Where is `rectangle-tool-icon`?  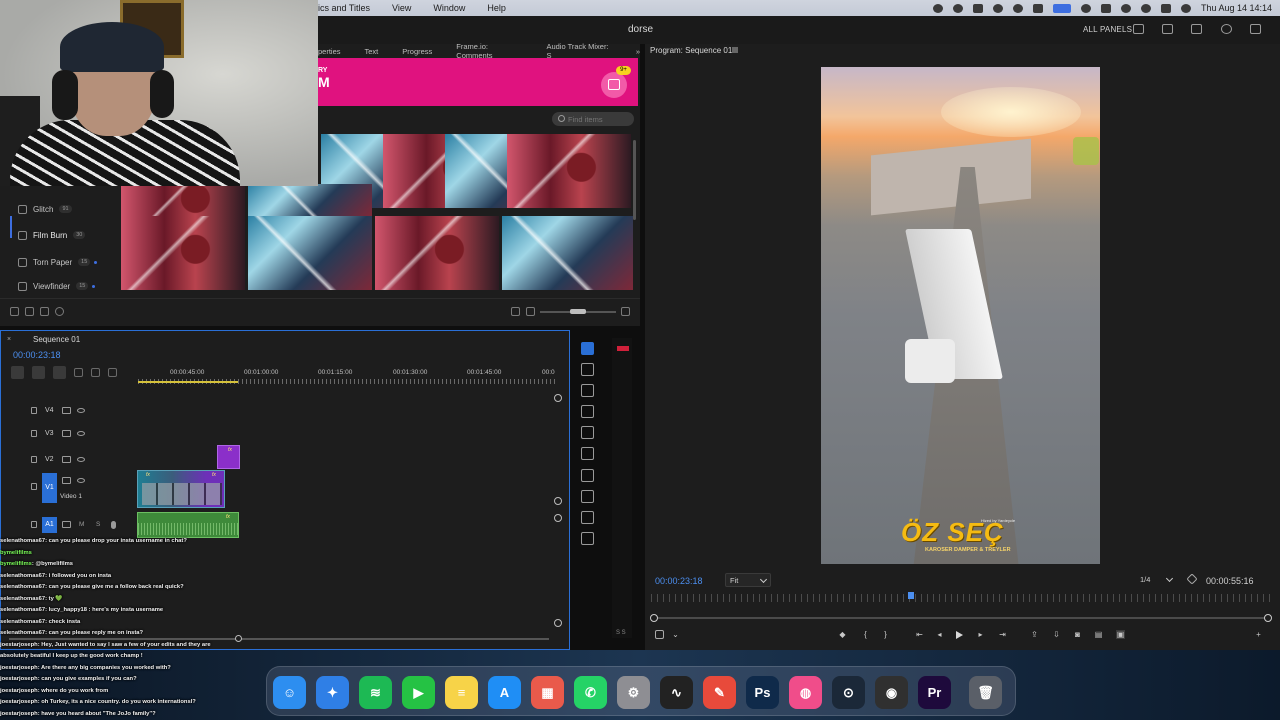 rectangle-tool-icon is located at coordinates (587, 475).